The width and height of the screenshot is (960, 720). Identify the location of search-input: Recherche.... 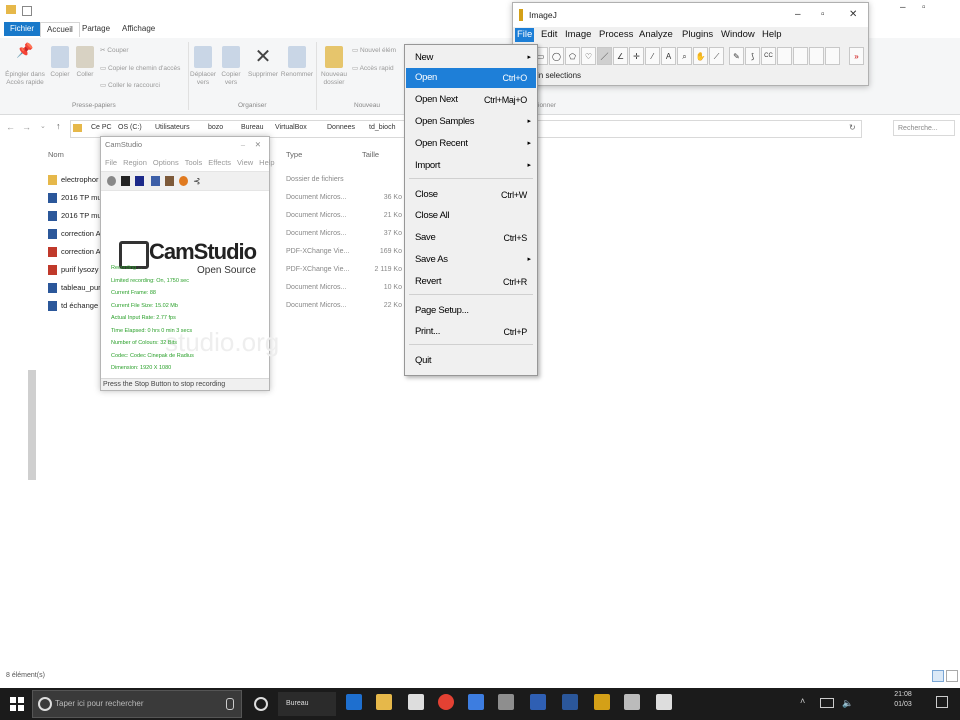
(924, 128).